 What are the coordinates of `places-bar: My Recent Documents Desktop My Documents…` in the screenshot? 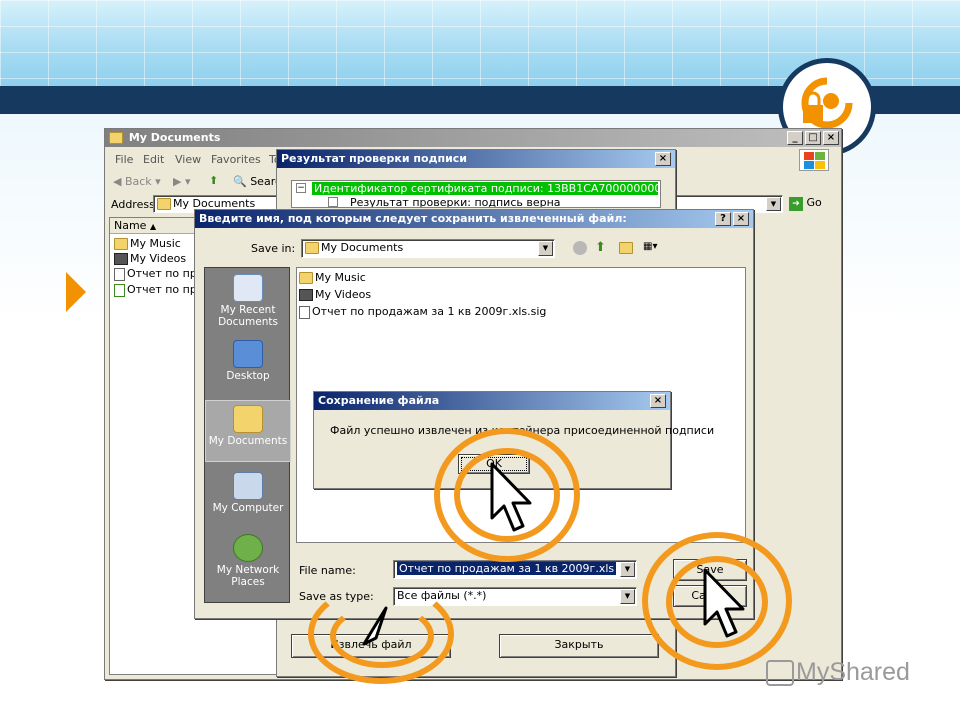 It's located at (247, 435).